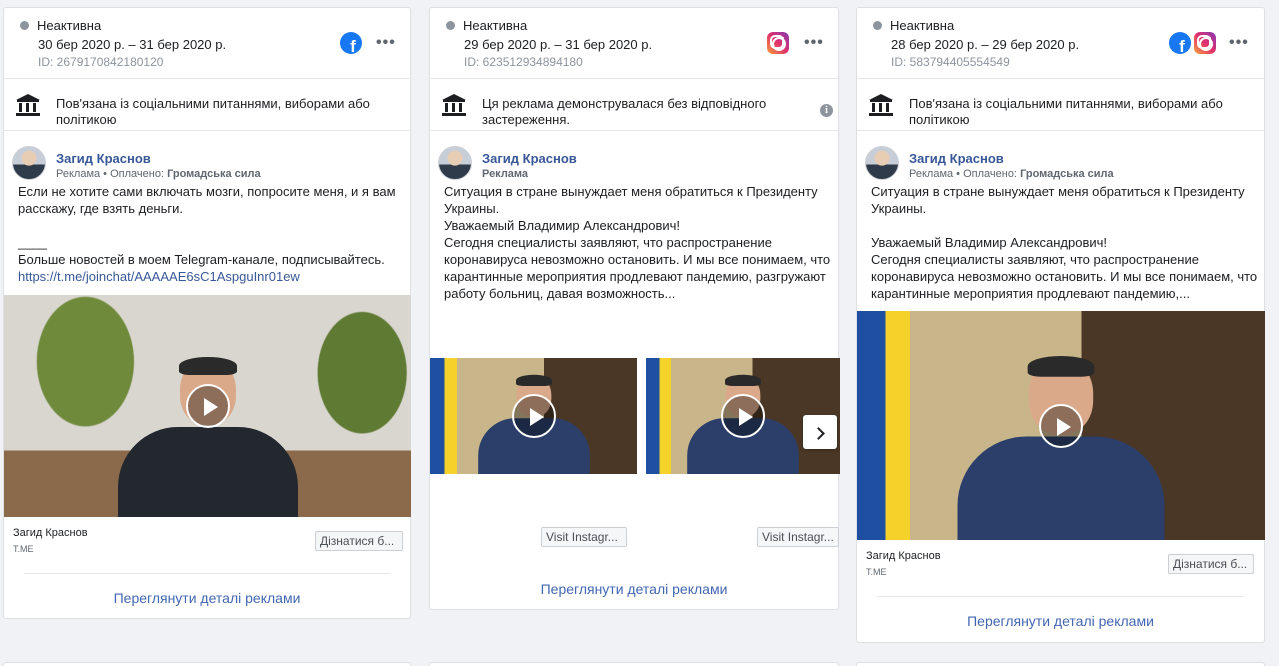 This screenshot has width=1279, height=666. What do you see at coordinates (523, 62) in the screenshot?
I see `ad-id: ID: 623512934894180` at bounding box center [523, 62].